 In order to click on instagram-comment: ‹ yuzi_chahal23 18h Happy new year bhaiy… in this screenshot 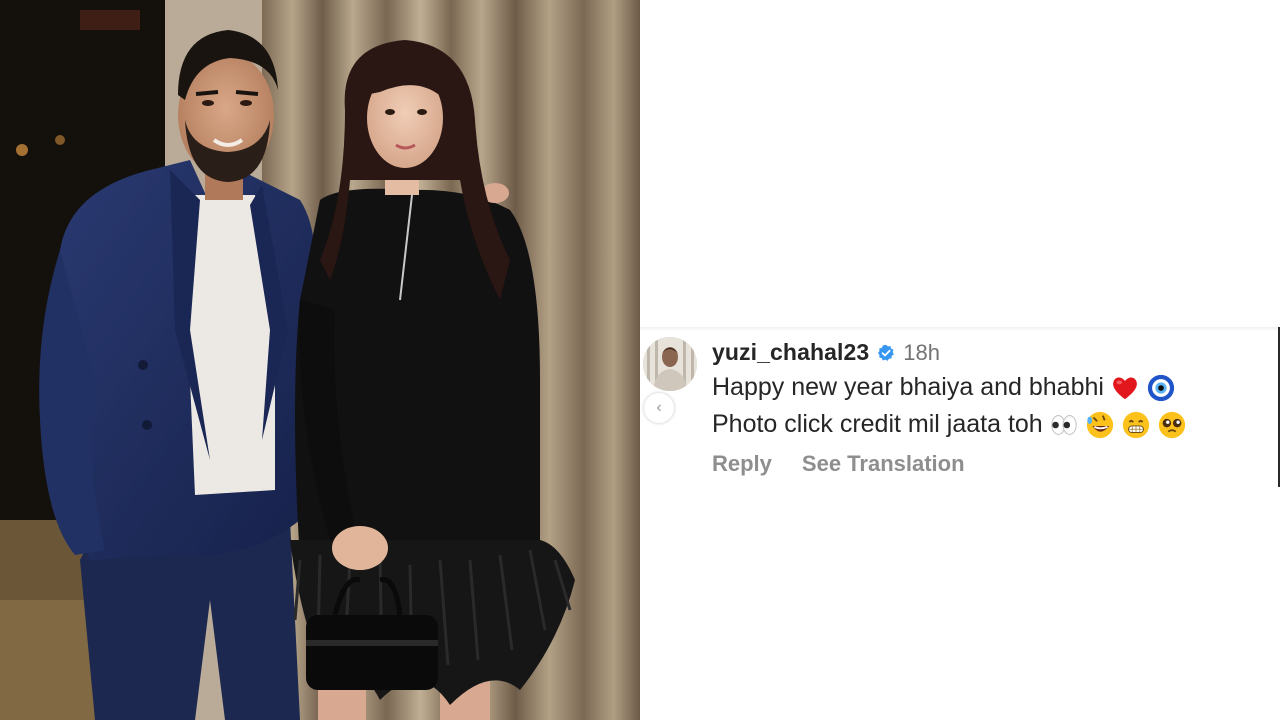, I will do `click(960, 407)`.